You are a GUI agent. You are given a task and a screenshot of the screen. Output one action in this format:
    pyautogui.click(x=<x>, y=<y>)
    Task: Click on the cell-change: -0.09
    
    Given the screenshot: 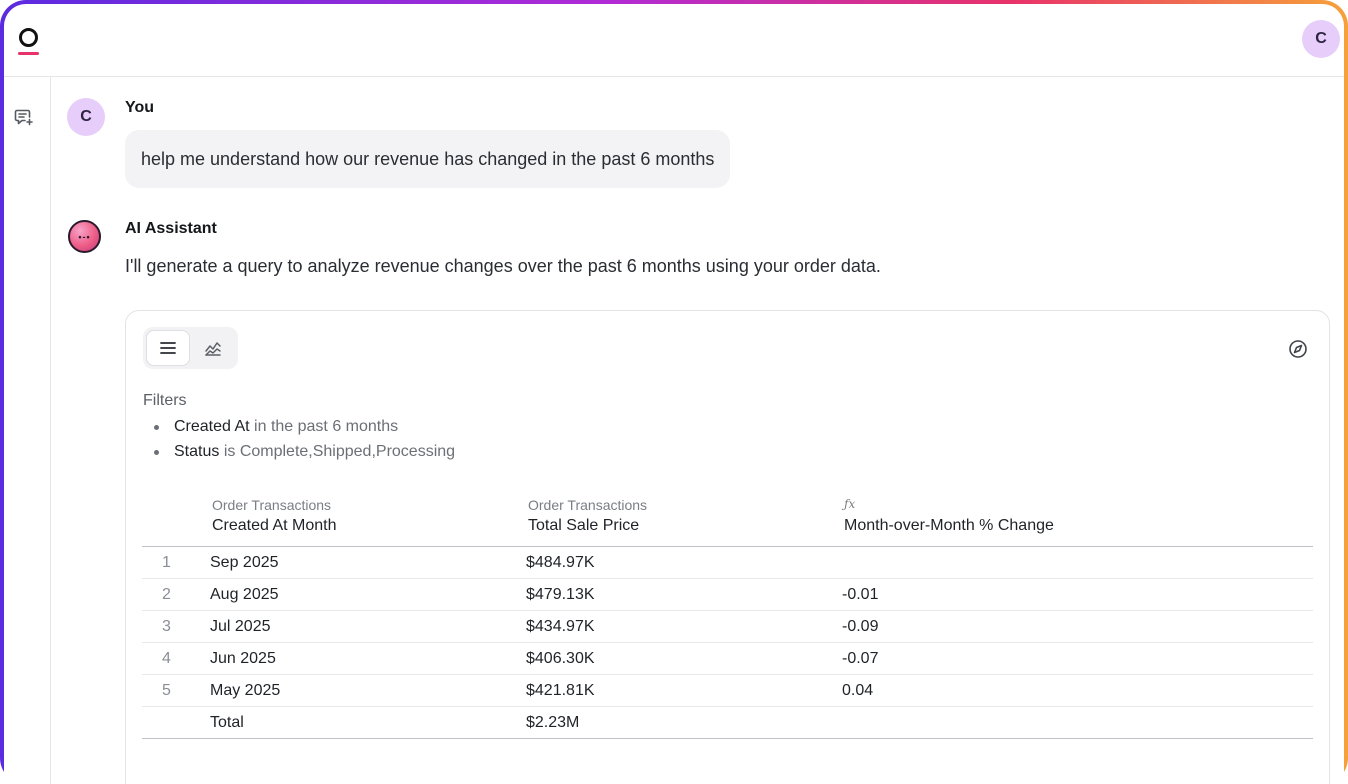 What is the action you would take?
    pyautogui.click(x=860, y=626)
    